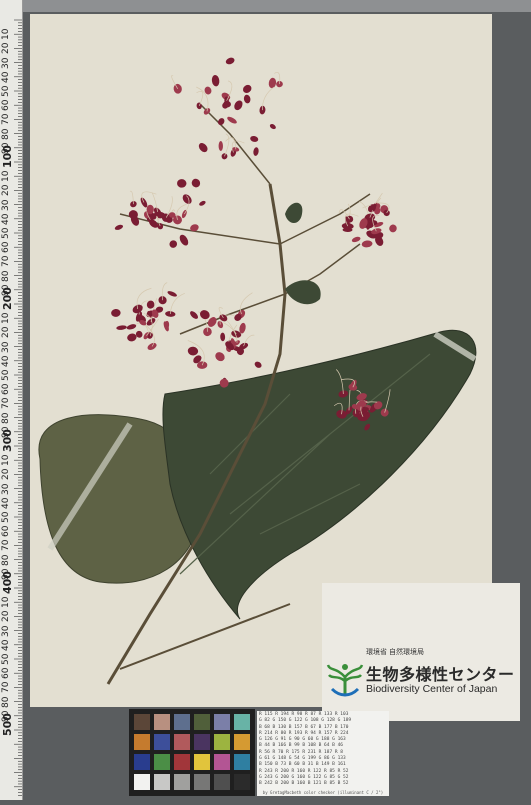 The width and height of the screenshot is (531, 805). I want to click on biodiversity-logo-icon, so click(345, 680).